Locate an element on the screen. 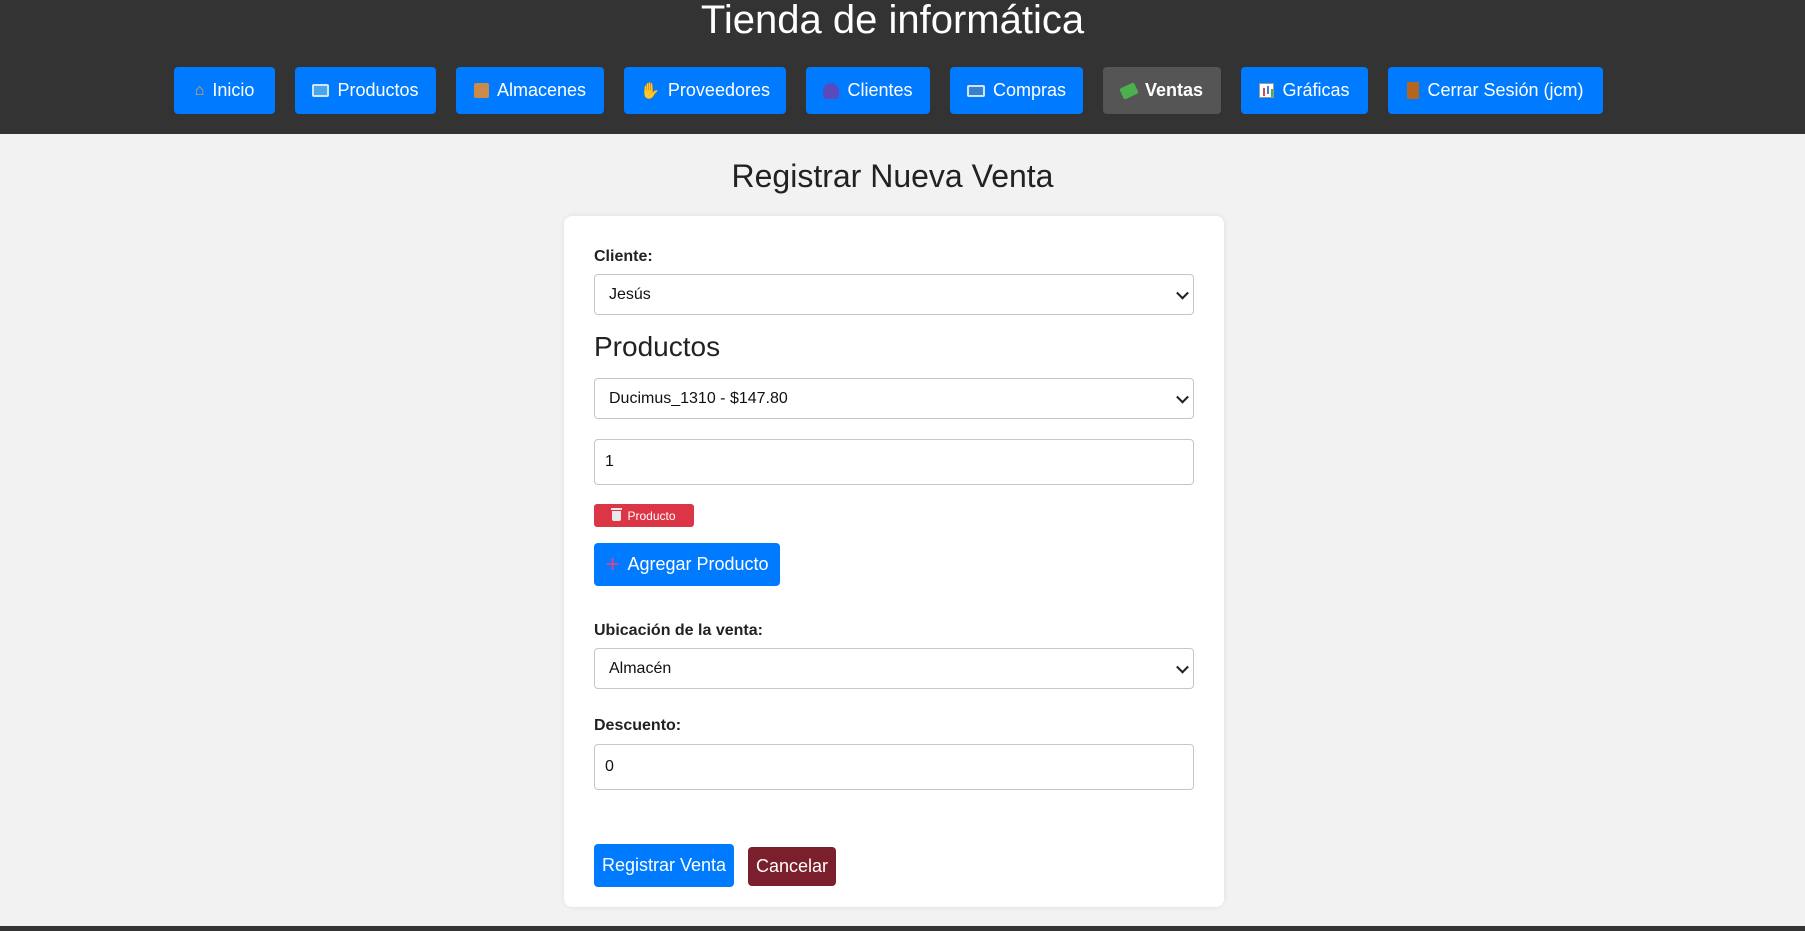 The height and width of the screenshot is (931, 1805). page-title: Registrar Nueva Venta is located at coordinates (892, 176).